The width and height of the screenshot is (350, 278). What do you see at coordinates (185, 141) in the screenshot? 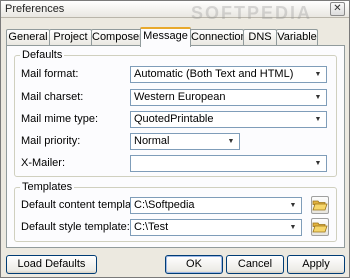
I see `mail-priority-select: Normal ▼` at bounding box center [185, 141].